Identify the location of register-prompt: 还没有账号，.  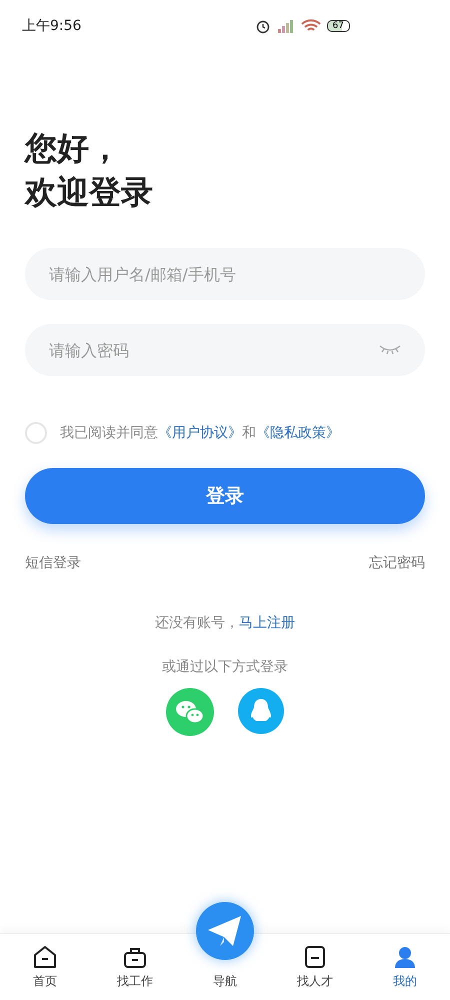
(197, 623).